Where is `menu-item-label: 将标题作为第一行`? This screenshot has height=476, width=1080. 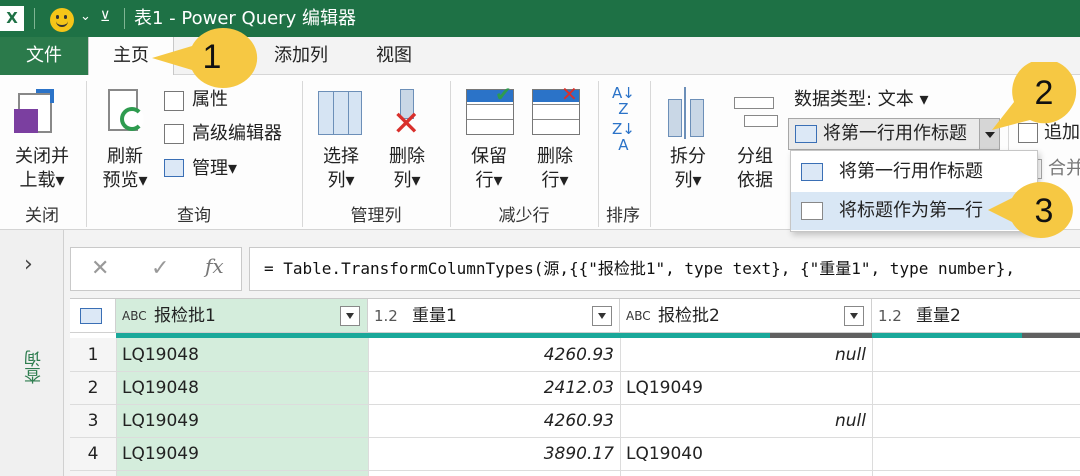 menu-item-label: 将标题作为第一行 is located at coordinates (911, 210).